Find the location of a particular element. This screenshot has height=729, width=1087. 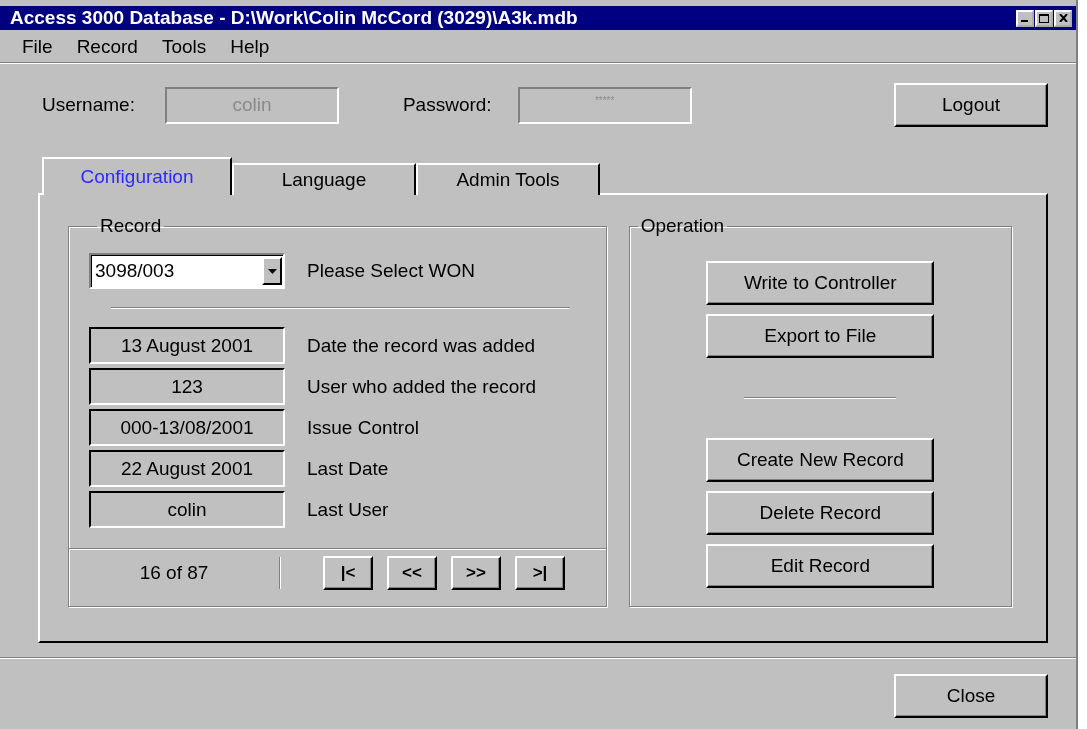

menu-item: File is located at coordinates (37, 47).